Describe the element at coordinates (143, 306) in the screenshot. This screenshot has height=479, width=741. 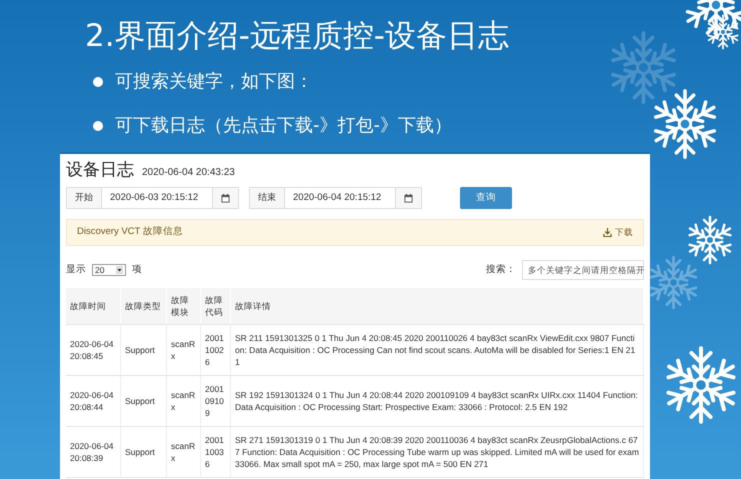
I see `column-header: 故障类型` at that location.